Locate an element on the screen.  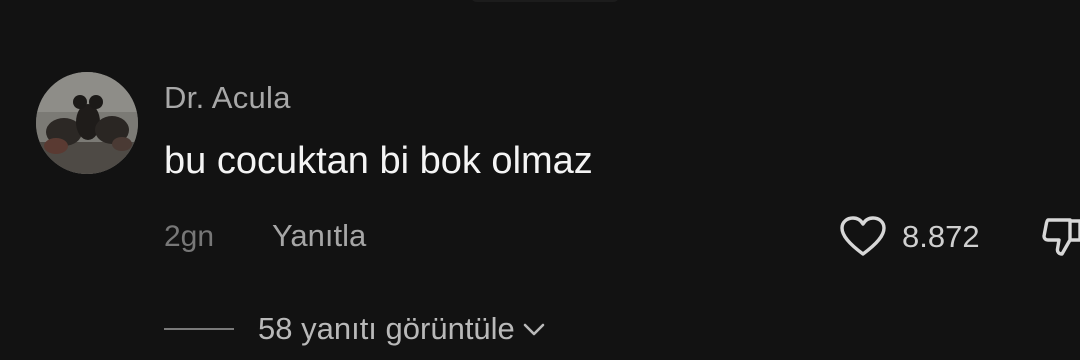
username: Dr. Acula is located at coordinates (227, 98).